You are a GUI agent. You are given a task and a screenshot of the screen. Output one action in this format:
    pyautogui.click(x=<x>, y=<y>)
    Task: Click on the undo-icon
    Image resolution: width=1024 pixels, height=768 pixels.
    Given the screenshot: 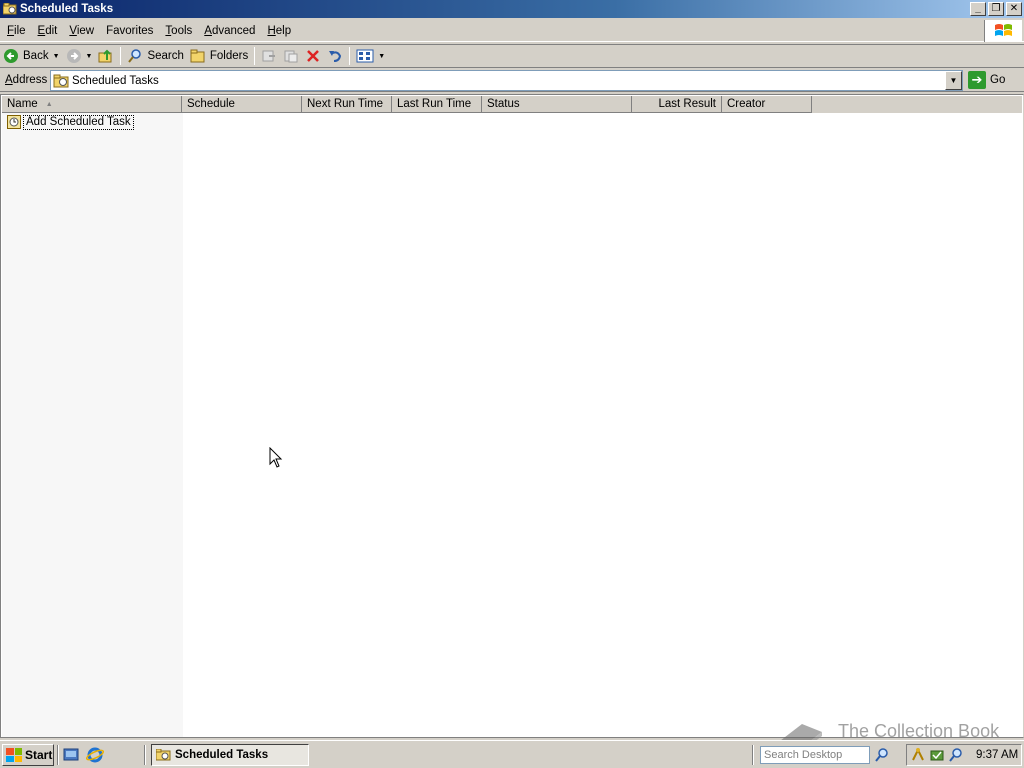 What is the action you would take?
    pyautogui.click(x=335, y=56)
    